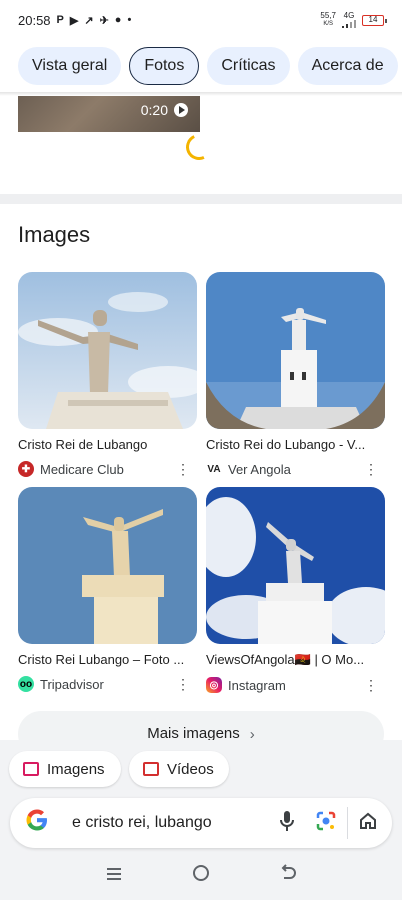 The height and width of the screenshot is (900, 402). Describe the element at coordinates (368, 820) in the screenshot. I see `home-glyph` at that location.